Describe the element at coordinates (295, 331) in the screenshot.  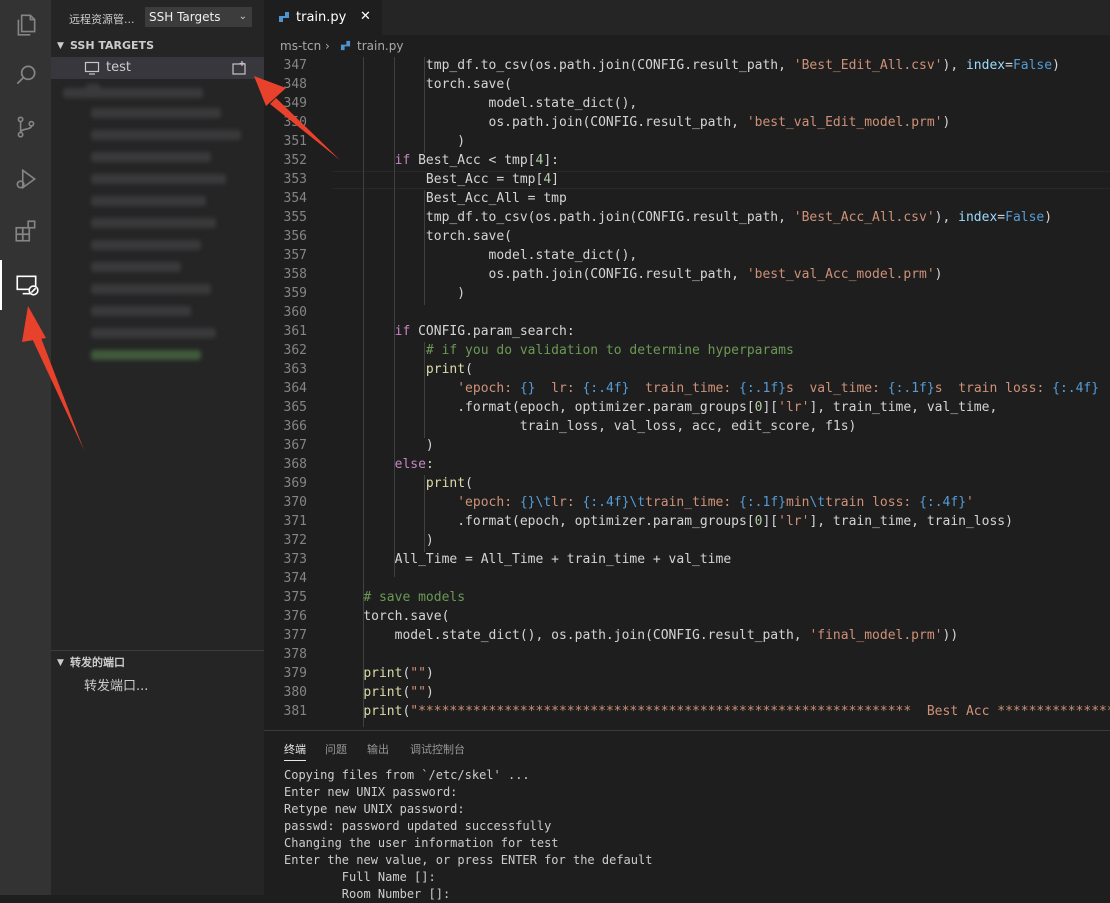
I see `line-number: 361` at that location.